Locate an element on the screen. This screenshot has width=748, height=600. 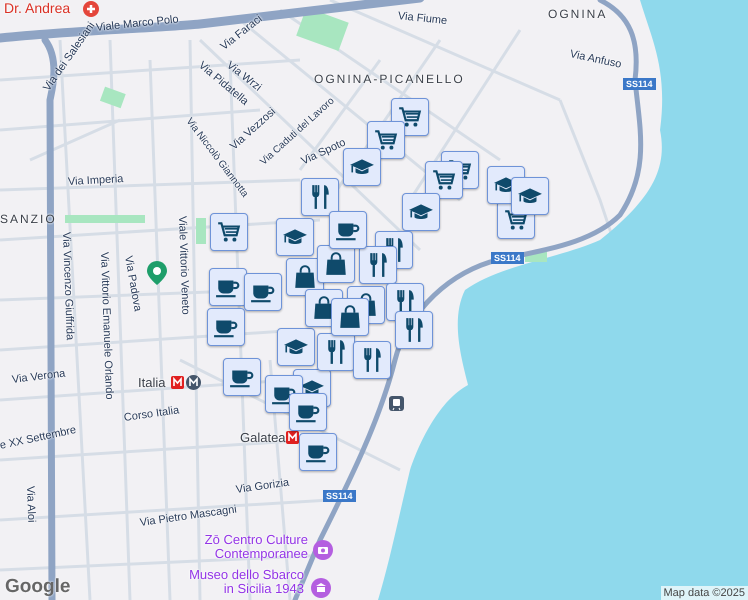
street-label: Via Vittorio Emanuele Orlando is located at coordinates (107, 326).